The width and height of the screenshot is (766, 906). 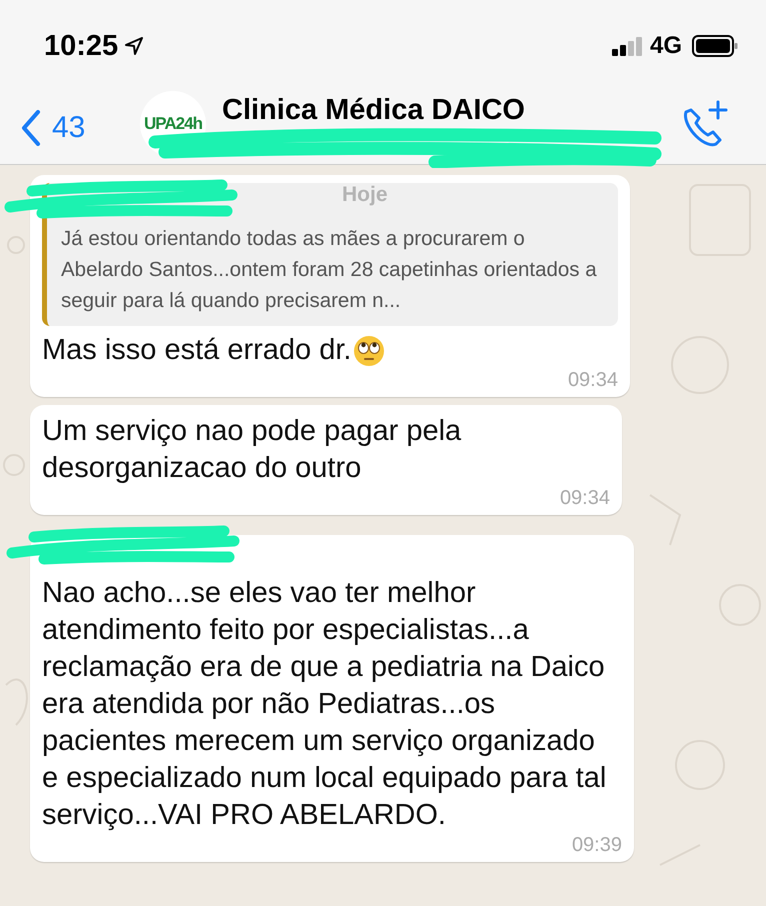 I want to click on back-button: 43, so click(x=80, y=128).